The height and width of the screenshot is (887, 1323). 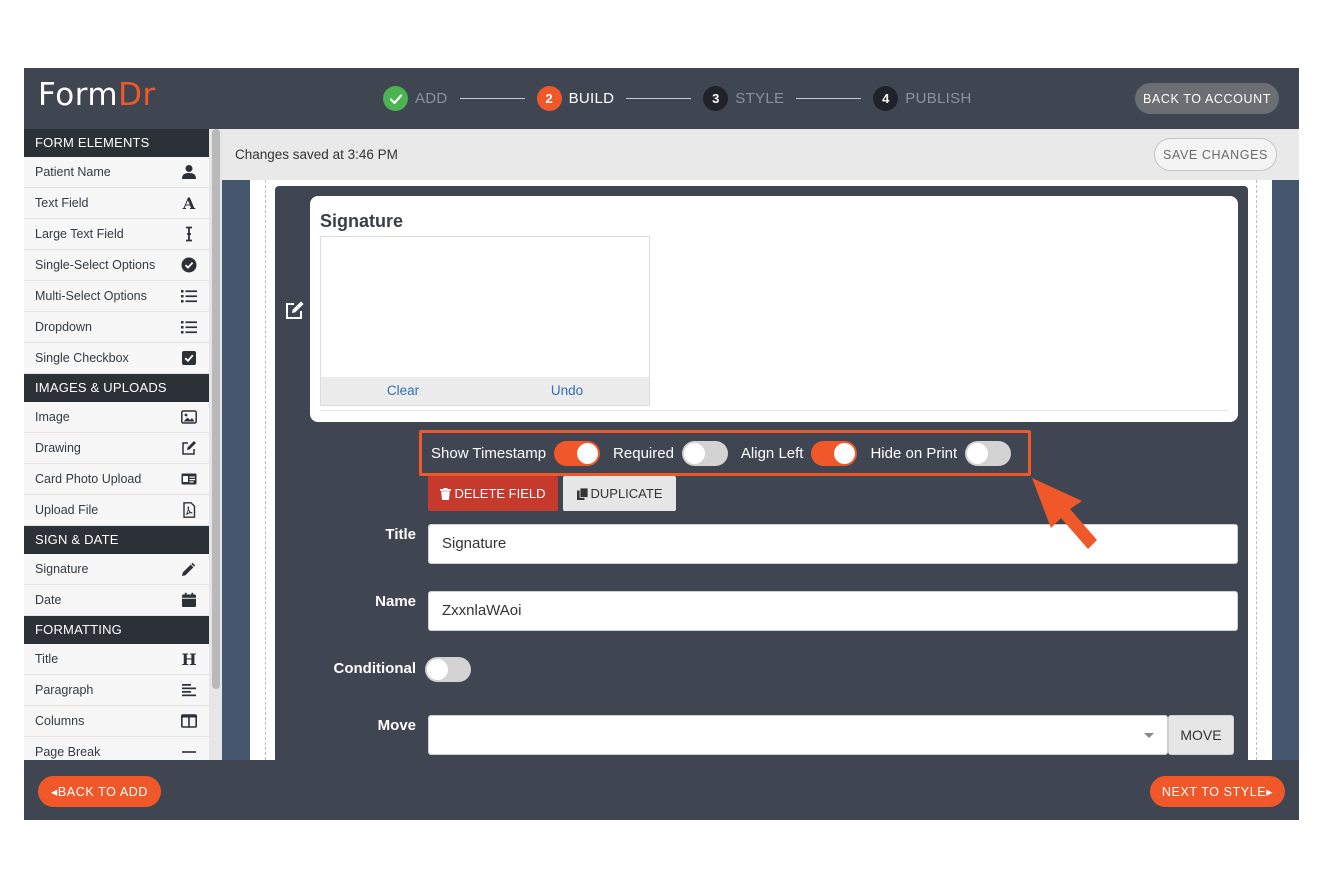 What do you see at coordinates (58, 448) in the screenshot?
I see `sidebar-item-label: Drawing` at bounding box center [58, 448].